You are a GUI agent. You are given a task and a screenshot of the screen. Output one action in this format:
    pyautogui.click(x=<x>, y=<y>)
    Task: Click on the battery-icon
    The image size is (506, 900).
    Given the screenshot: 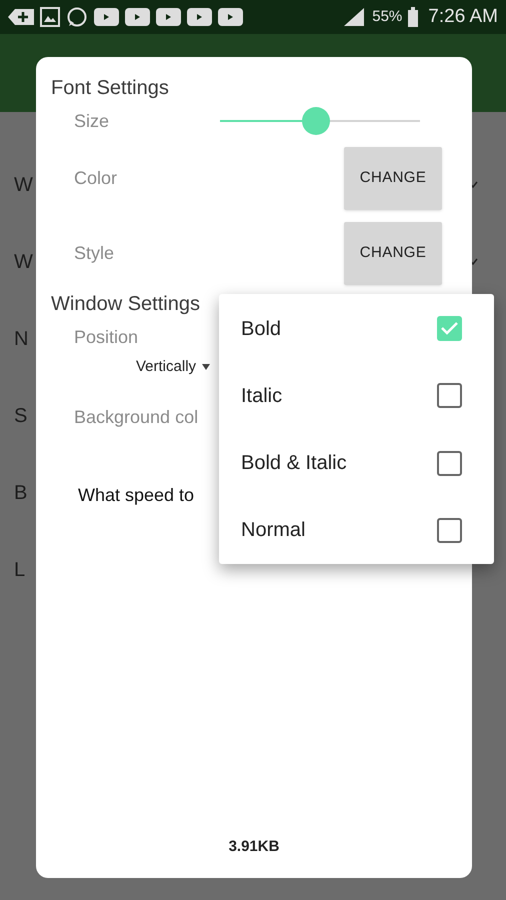 What is the action you would take?
    pyautogui.click(x=413, y=17)
    